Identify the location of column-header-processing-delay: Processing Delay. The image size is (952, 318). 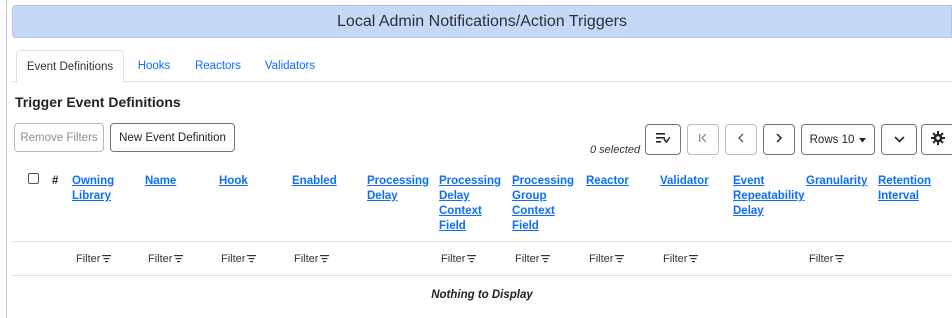
(399, 189).